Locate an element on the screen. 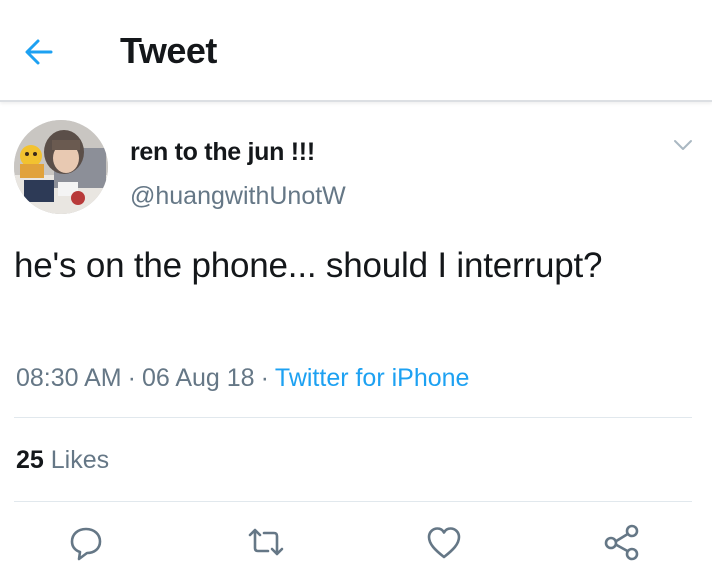 Image resolution: width=712 pixels, height=584 pixels. avatar-photo is located at coordinates (61, 167).